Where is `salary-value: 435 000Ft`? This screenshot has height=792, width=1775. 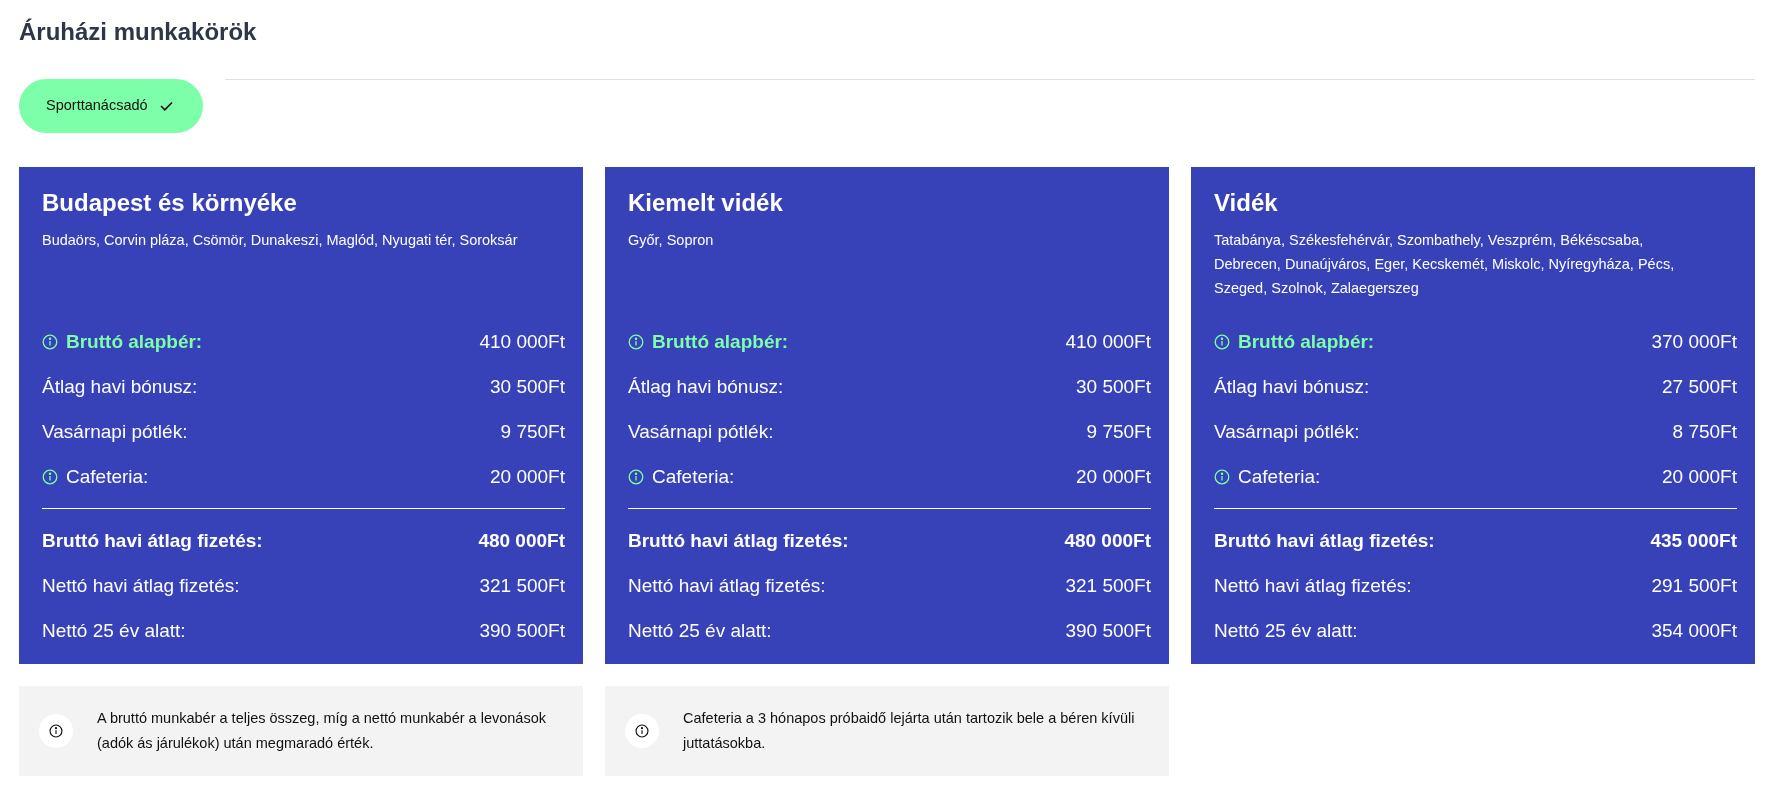 salary-value: 435 000Ft is located at coordinates (1693, 540).